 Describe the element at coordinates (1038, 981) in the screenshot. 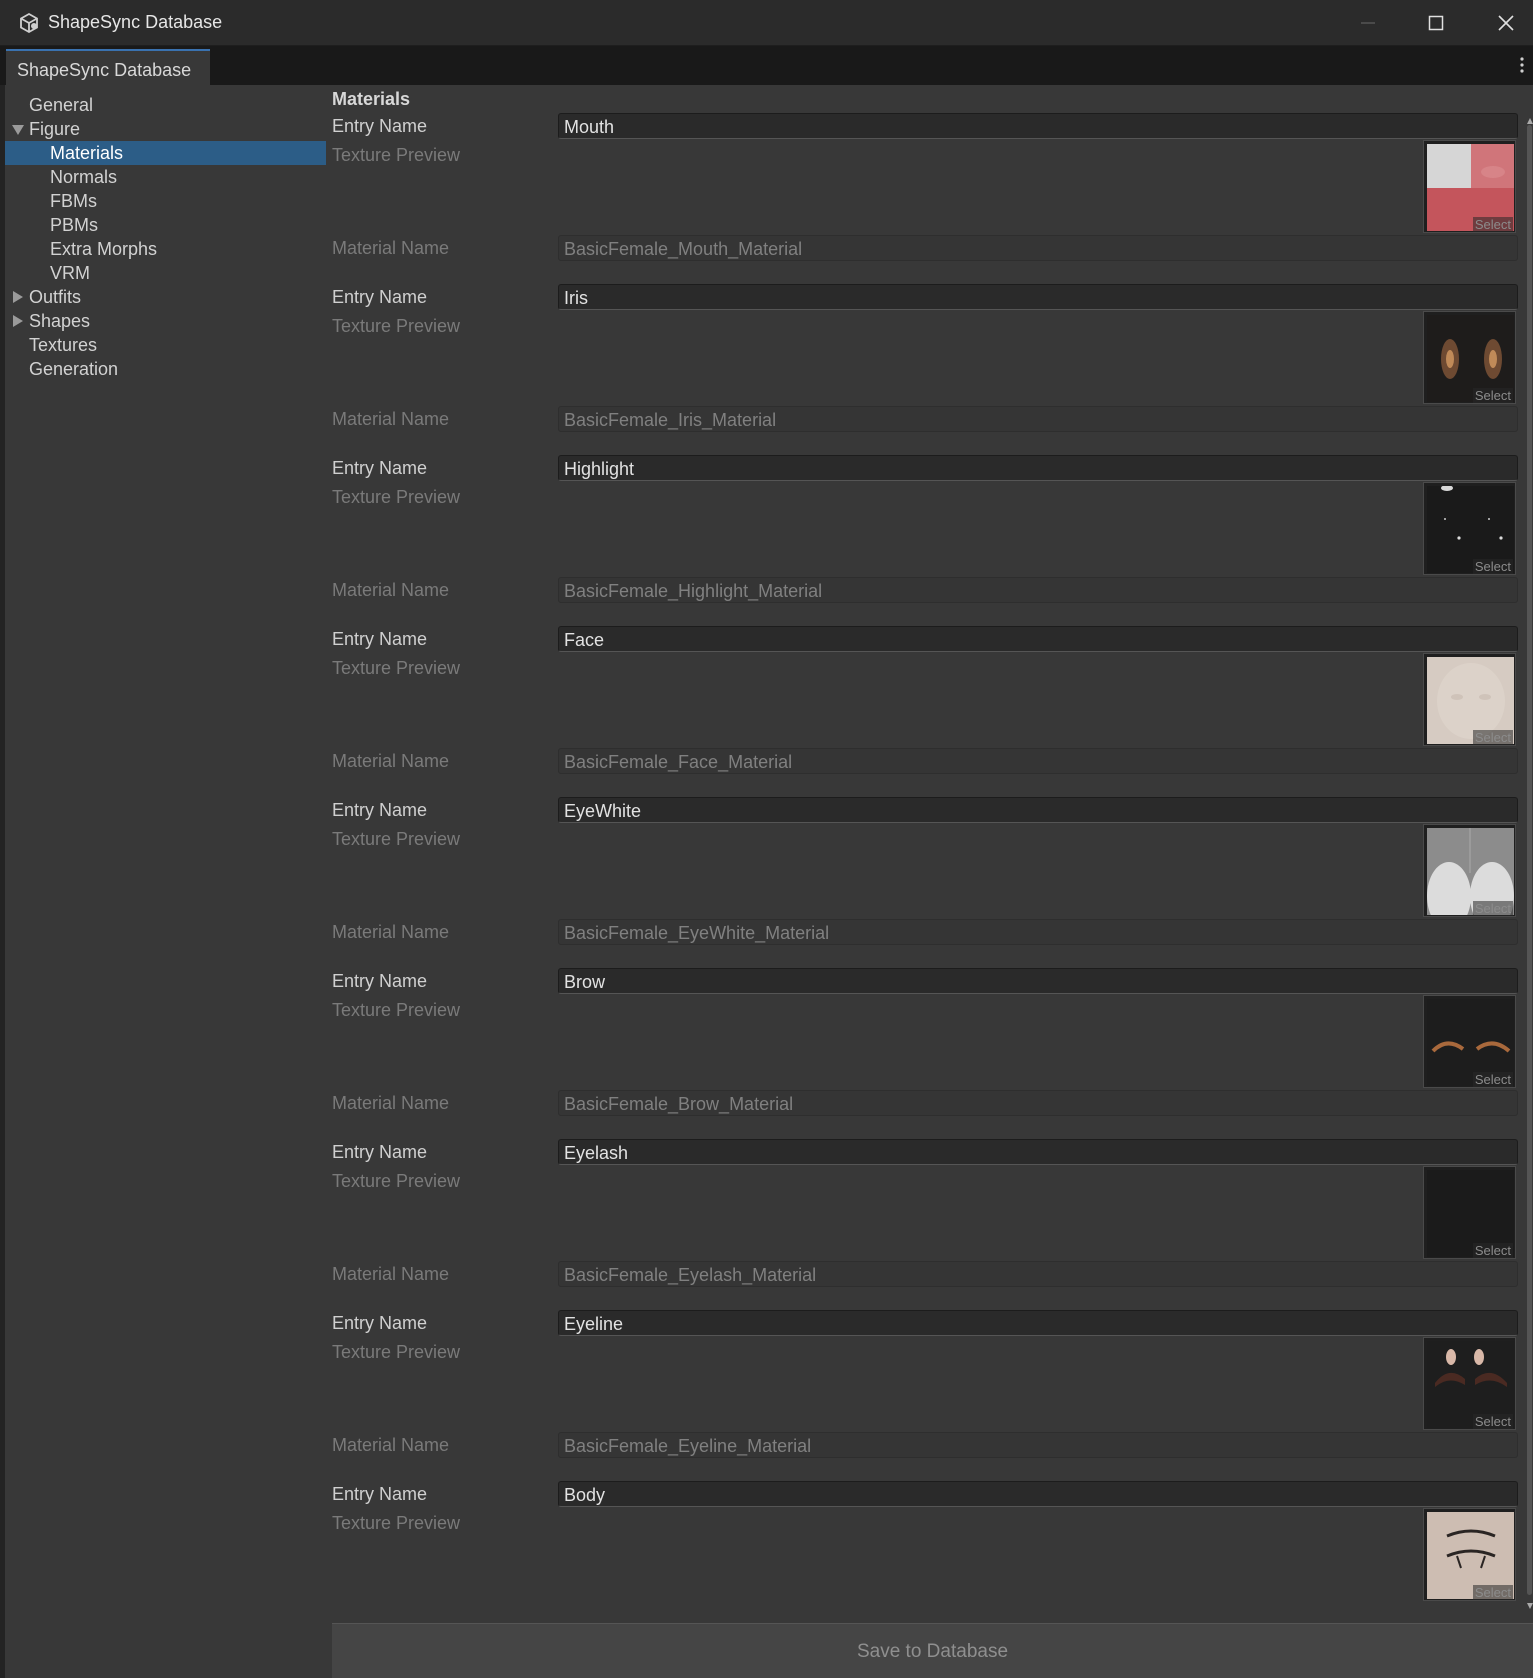

I see `entry-name-field: Brow` at that location.